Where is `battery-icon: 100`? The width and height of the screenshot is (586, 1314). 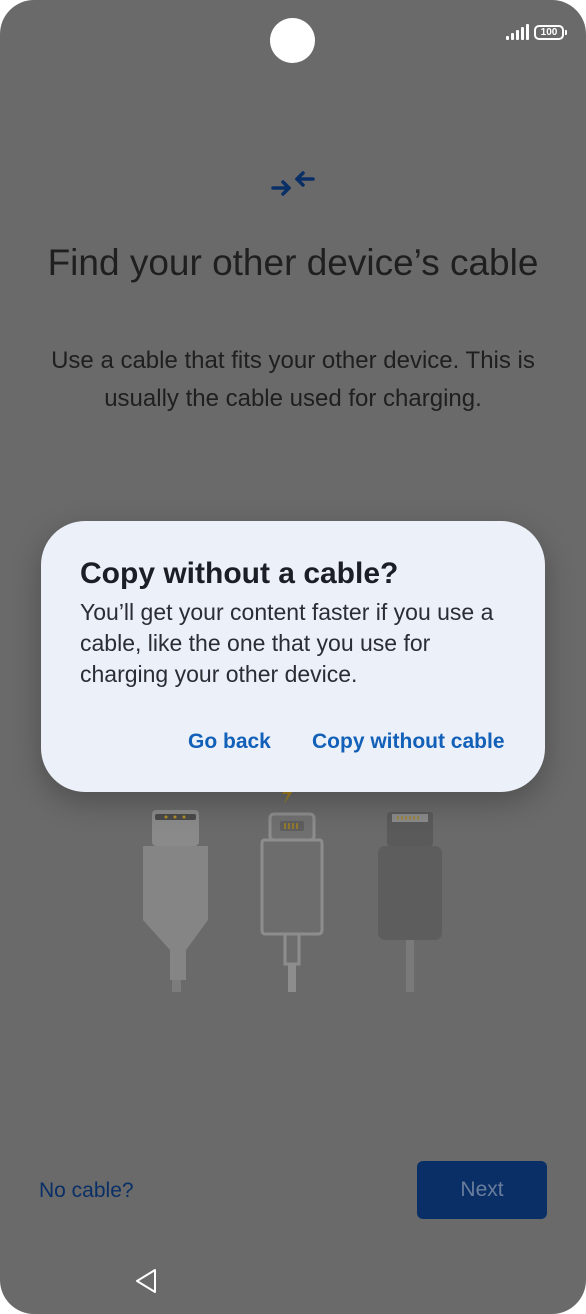 battery-icon: 100 is located at coordinates (550, 32).